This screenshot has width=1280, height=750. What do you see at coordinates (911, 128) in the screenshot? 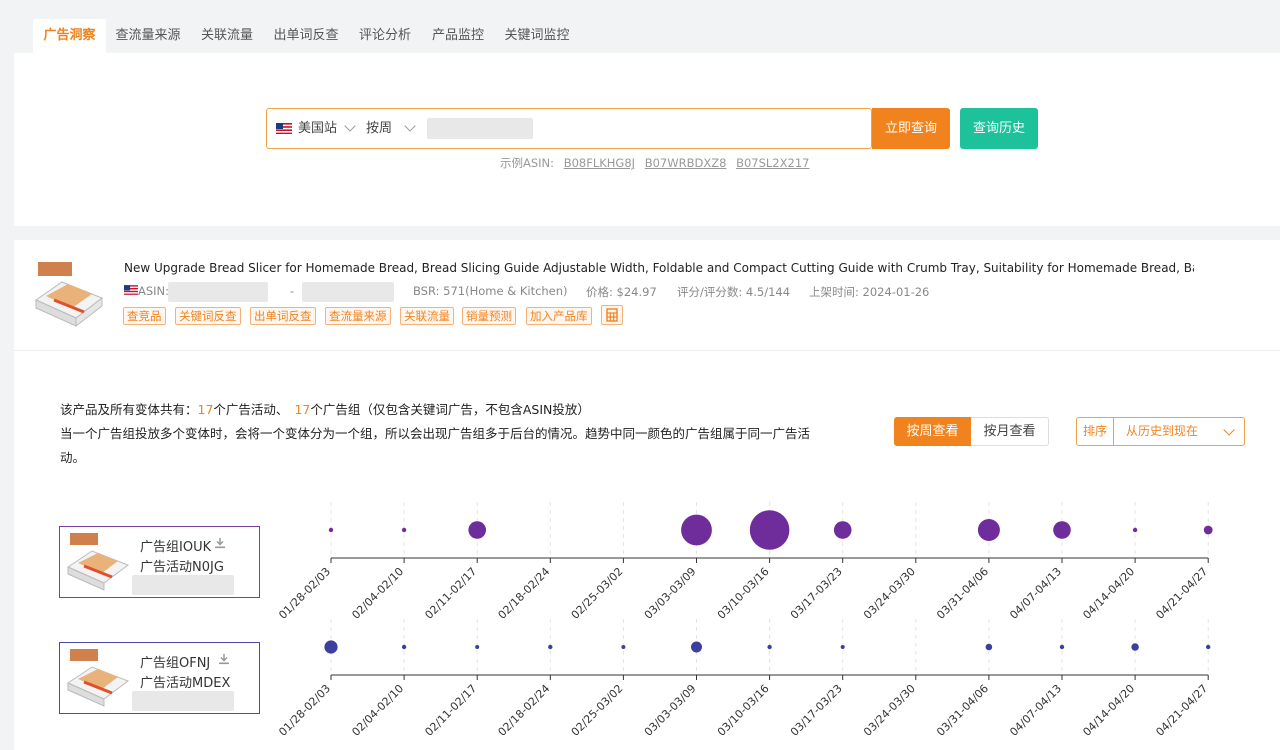
I see `query-button: 立即查询` at bounding box center [911, 128].